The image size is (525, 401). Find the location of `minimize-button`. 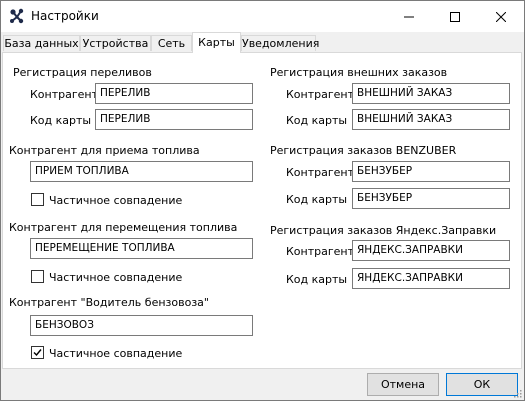

minimize-button is located at coordinates (409, 16).